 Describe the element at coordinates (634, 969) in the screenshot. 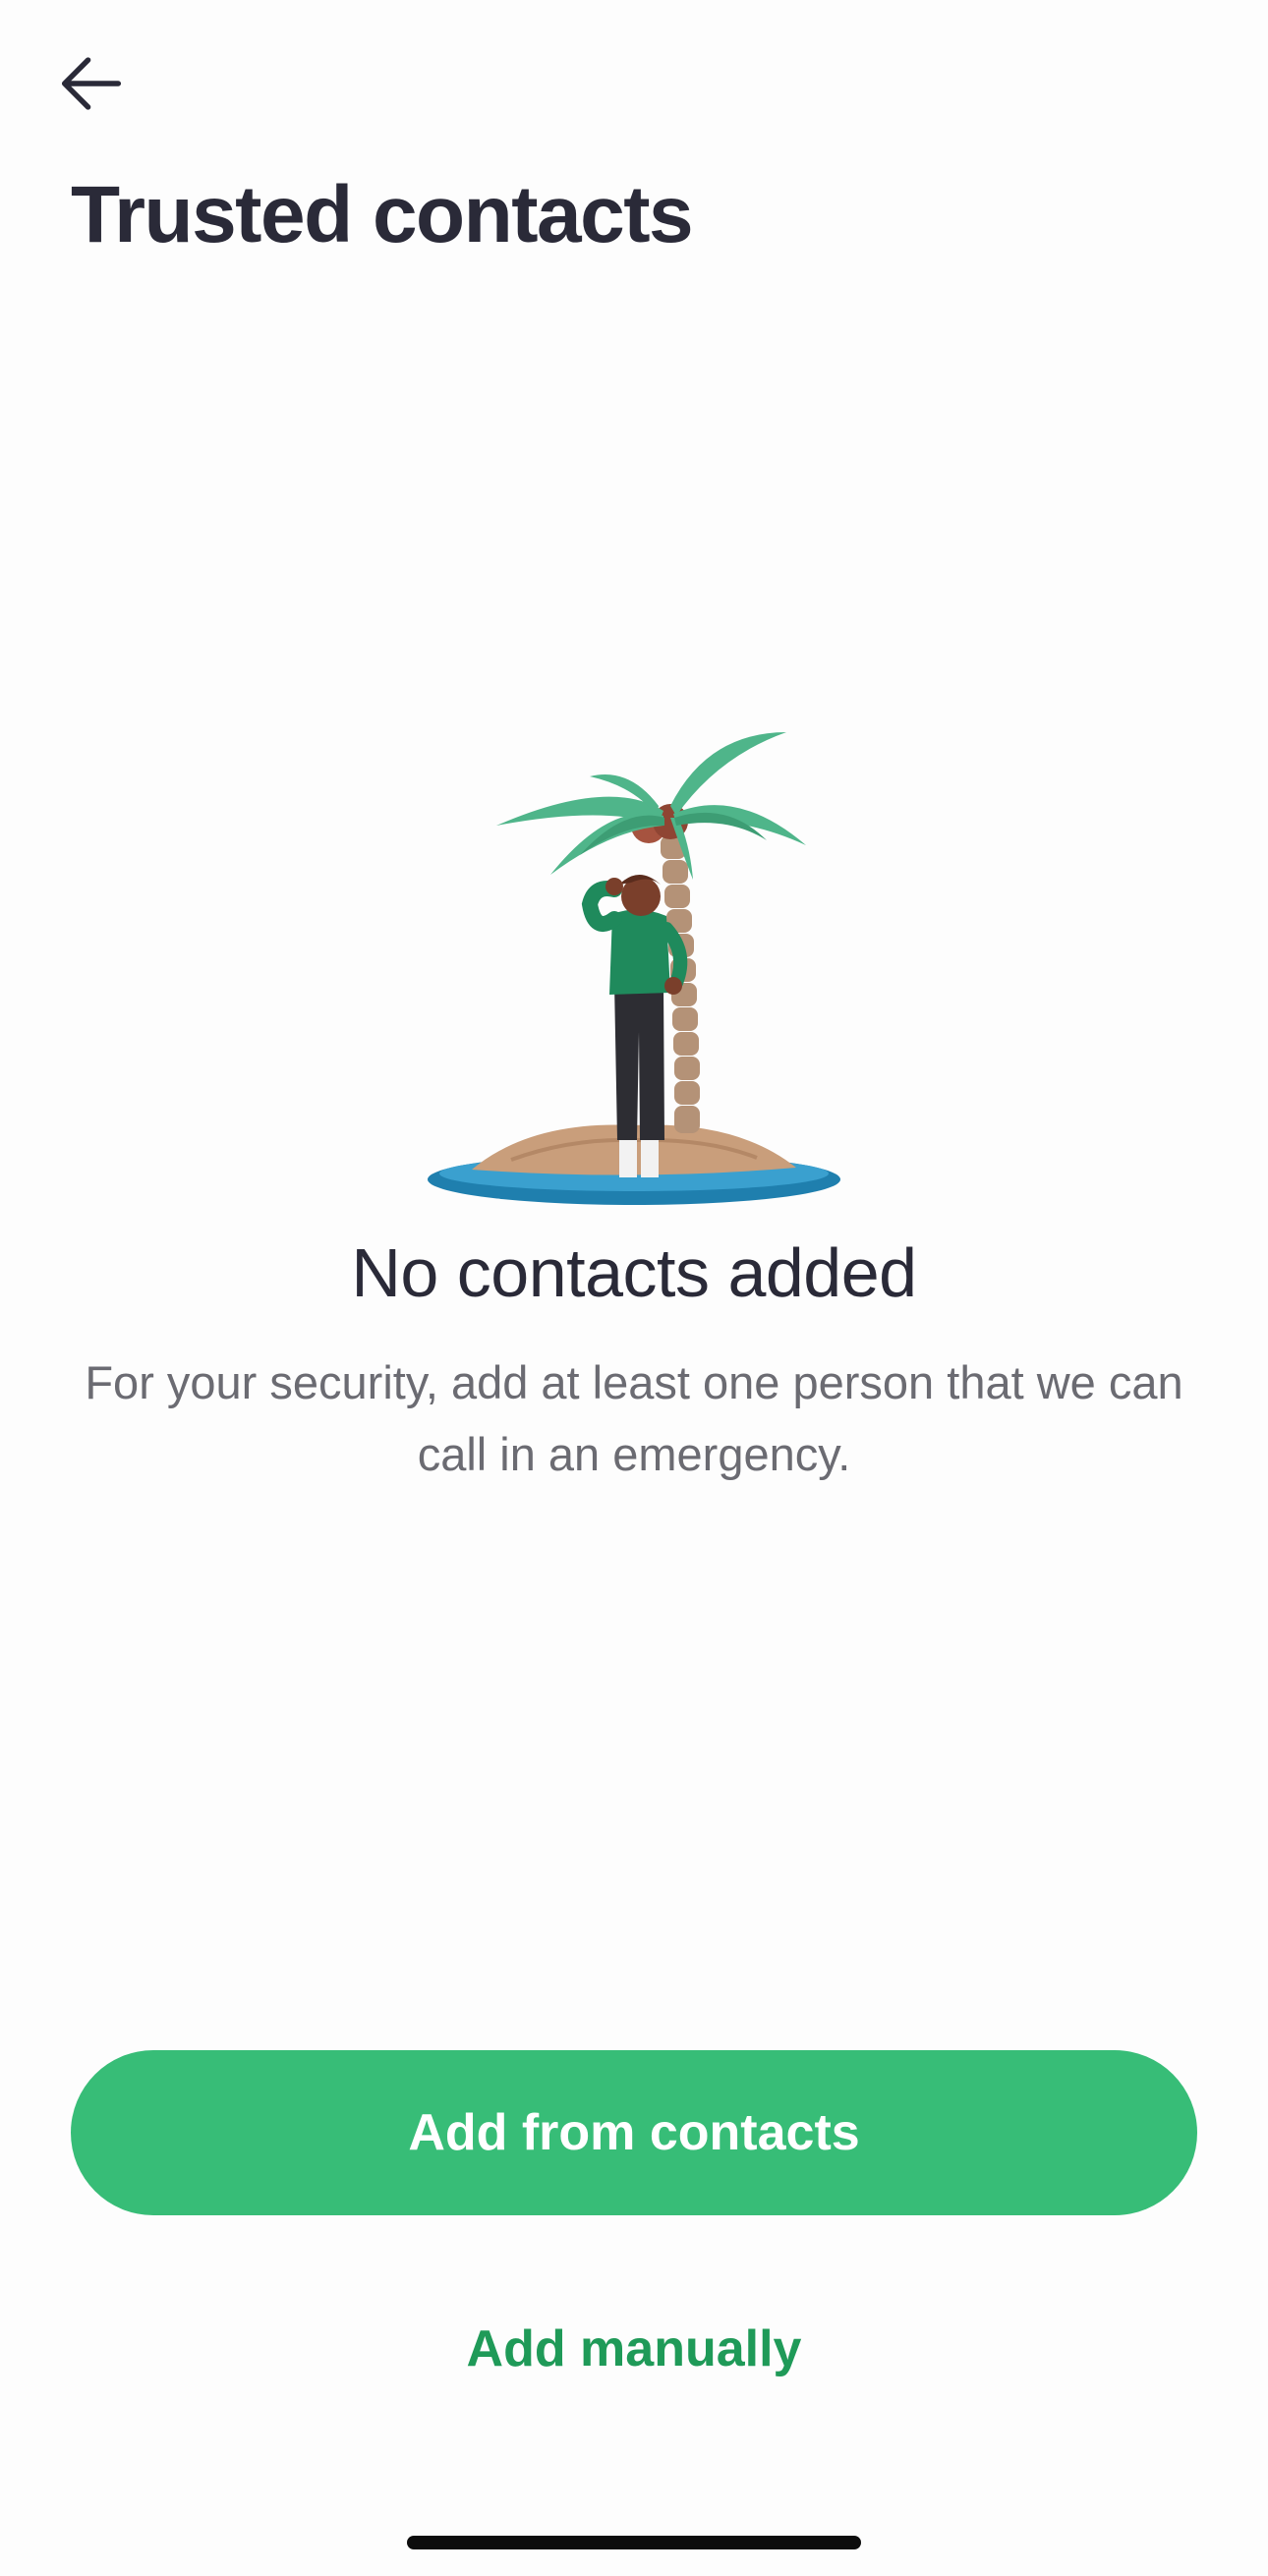

I see `palm-tree-island-illustration` at that location.